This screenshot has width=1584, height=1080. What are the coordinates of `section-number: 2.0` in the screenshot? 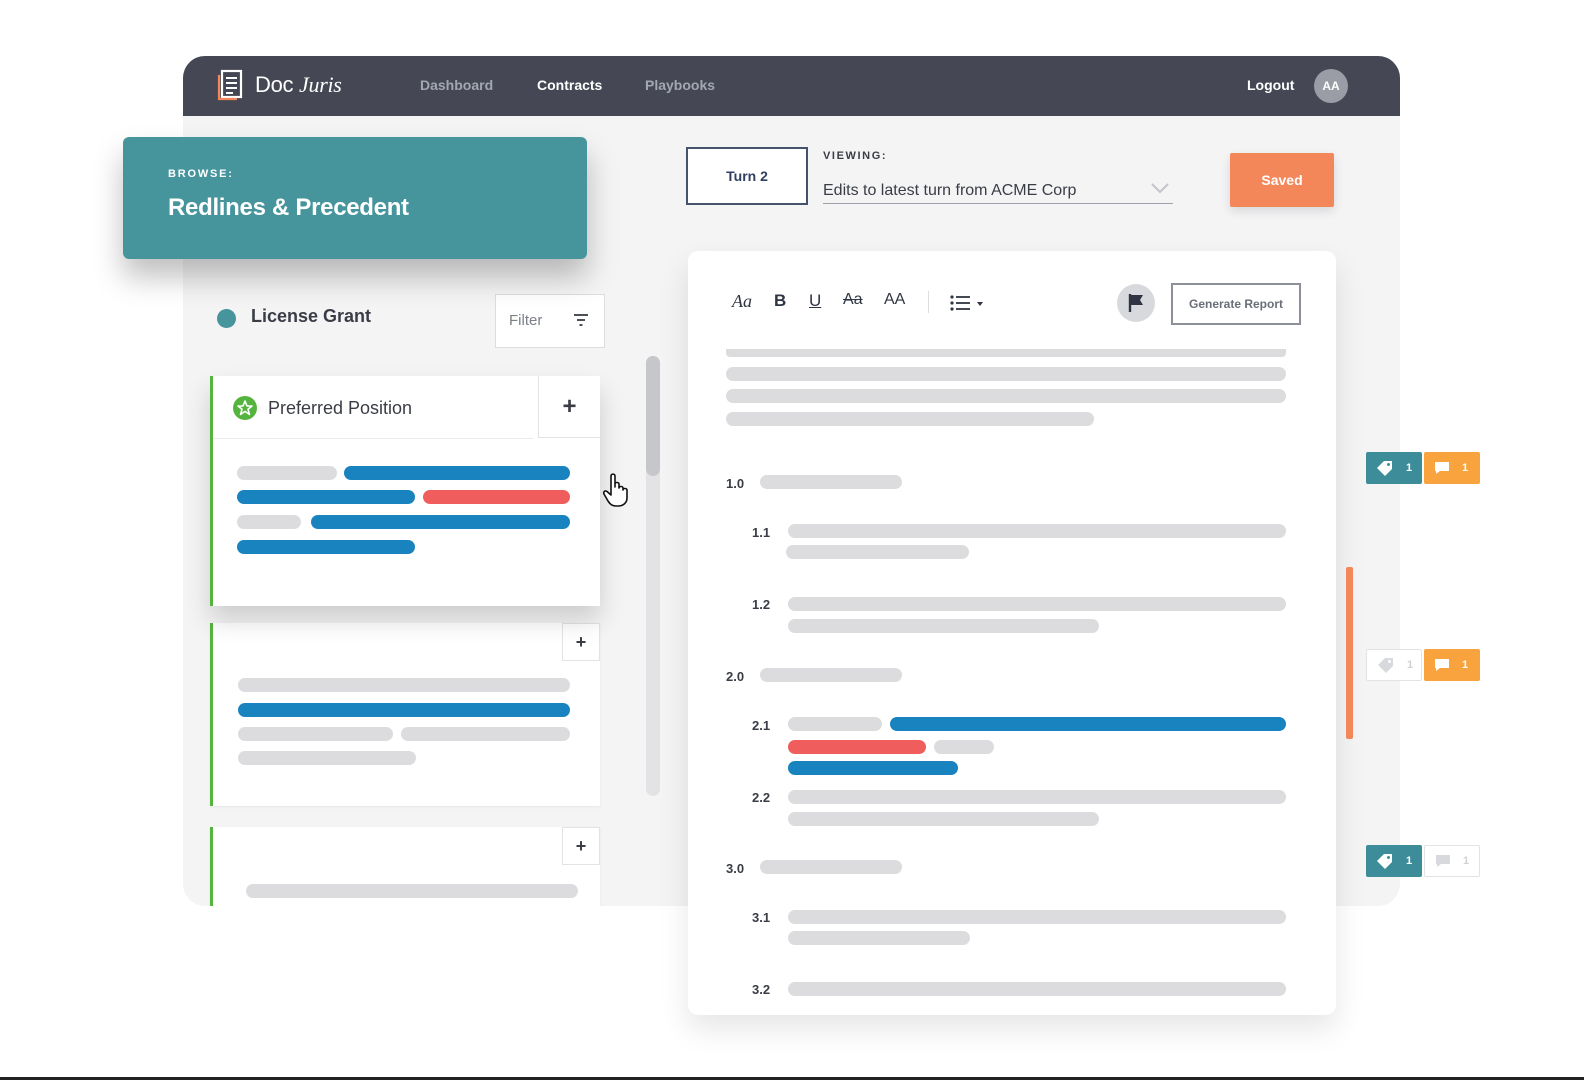 It's located at (735, 676).